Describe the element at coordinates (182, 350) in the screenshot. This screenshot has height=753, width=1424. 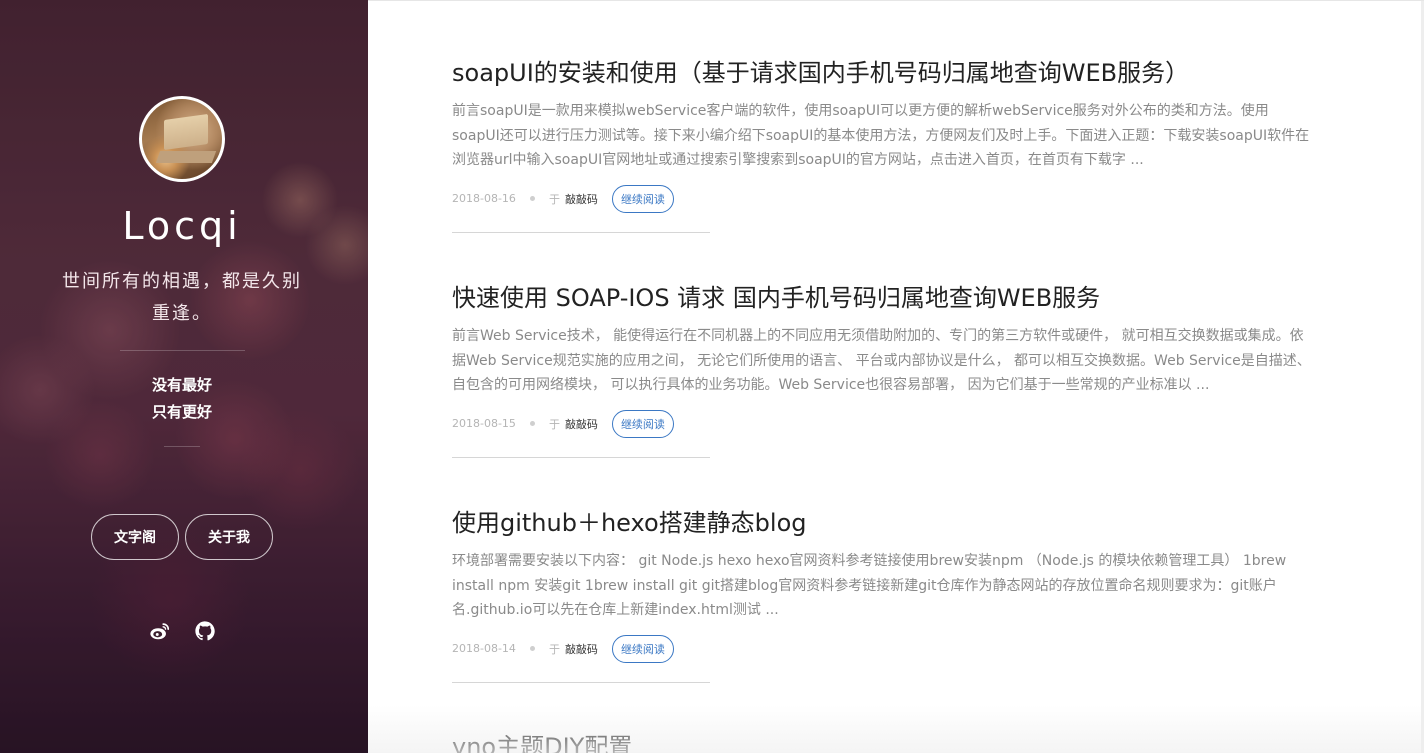
I see `sidebar-divider` at that location.